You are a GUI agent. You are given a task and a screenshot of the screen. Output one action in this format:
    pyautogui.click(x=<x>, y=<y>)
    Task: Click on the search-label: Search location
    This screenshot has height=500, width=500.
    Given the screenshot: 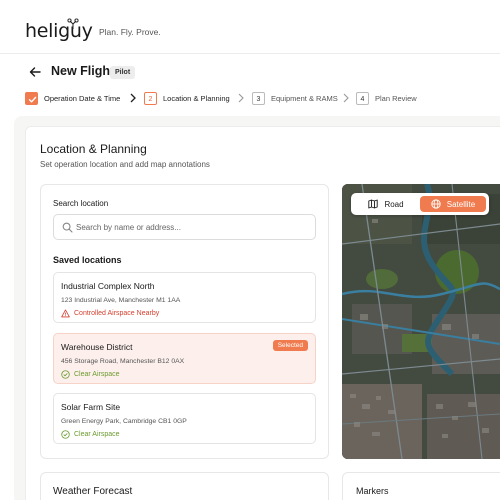 What is the action you would take?
    pyautogui.click(x=81, y=203)
    